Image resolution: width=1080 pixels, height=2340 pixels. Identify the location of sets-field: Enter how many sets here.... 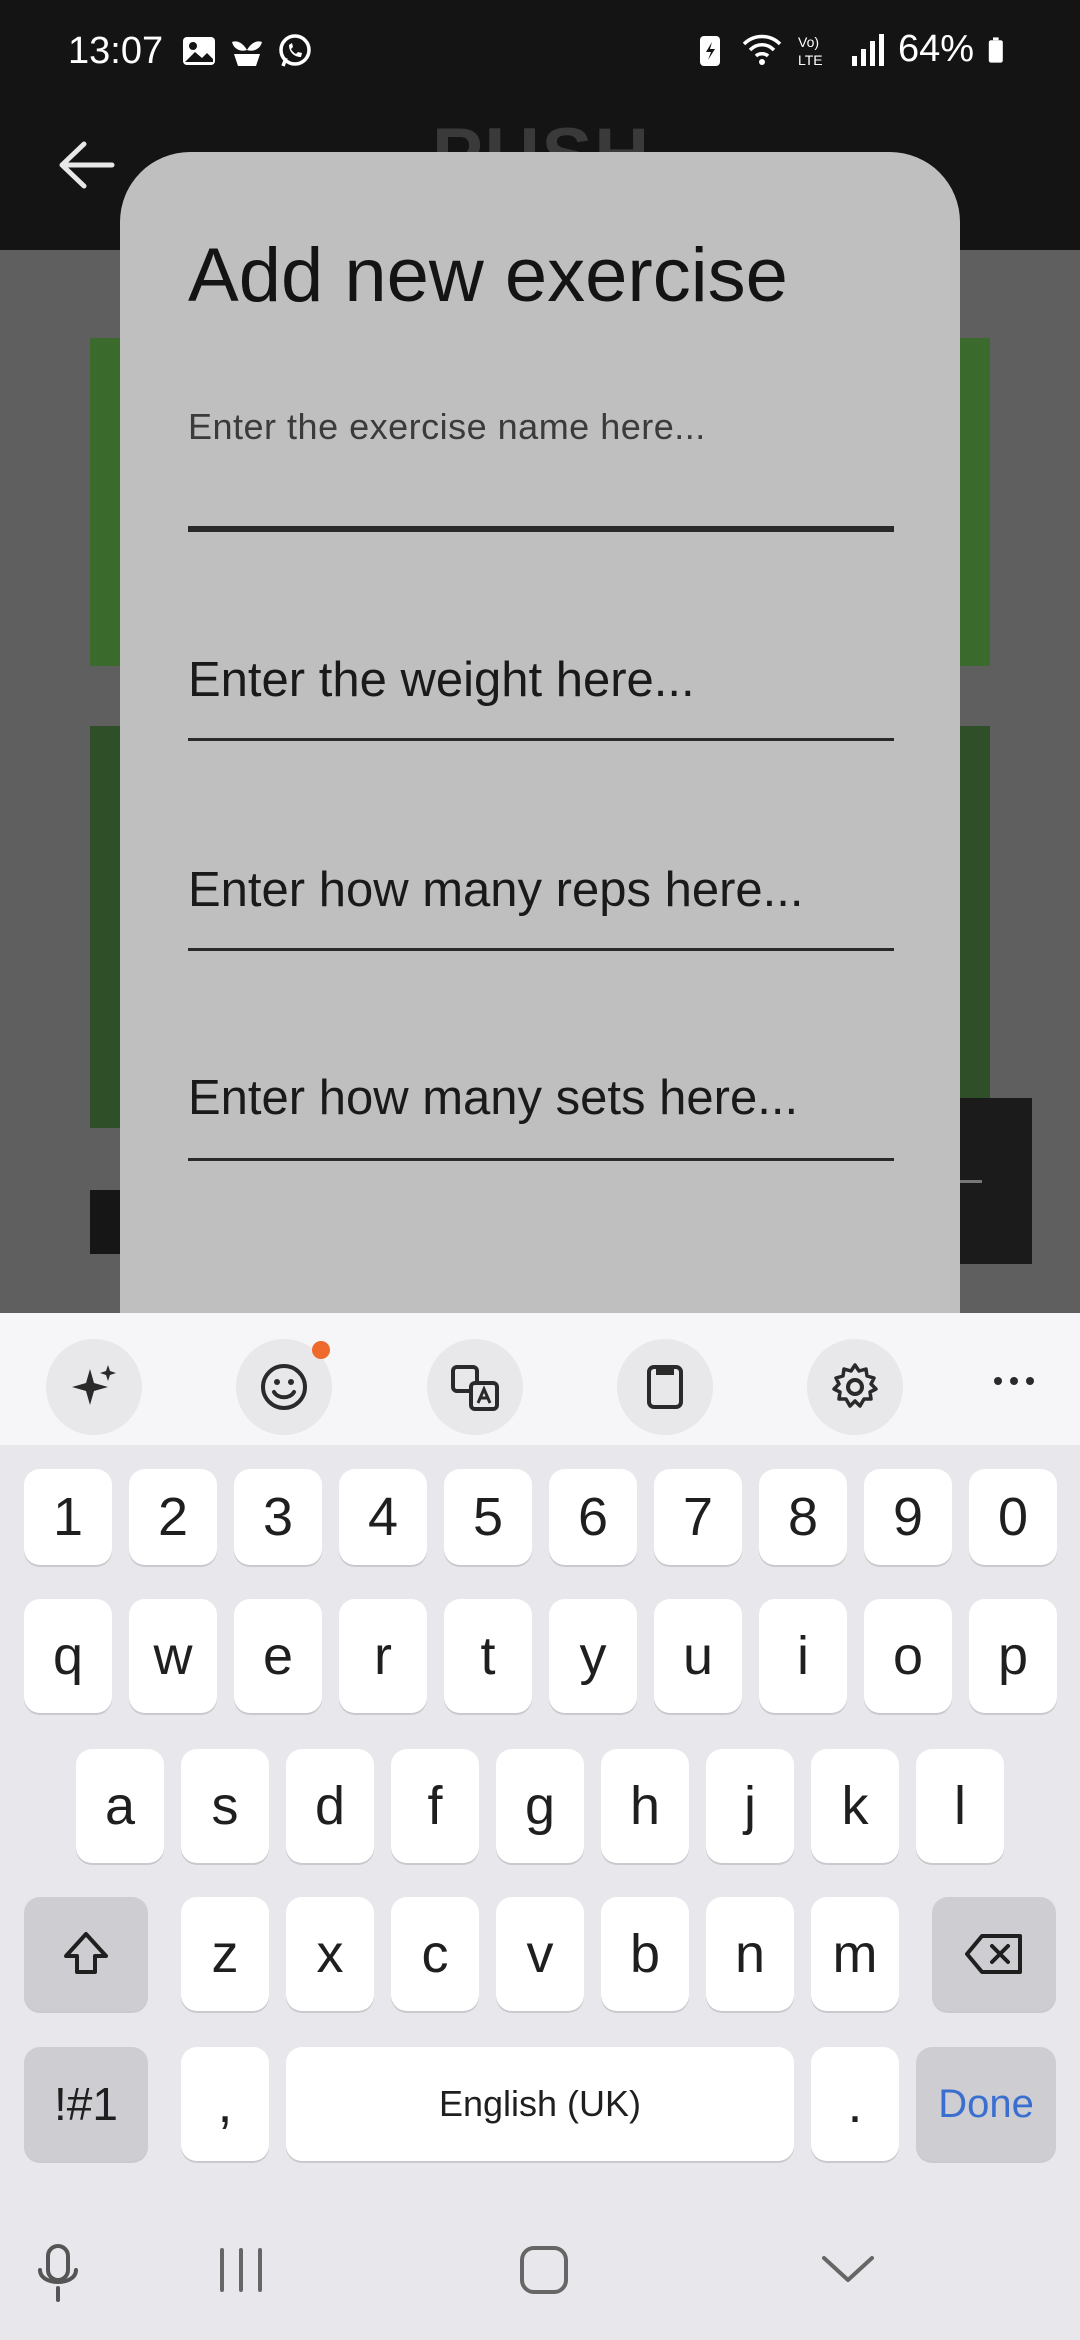
(541, 1115).